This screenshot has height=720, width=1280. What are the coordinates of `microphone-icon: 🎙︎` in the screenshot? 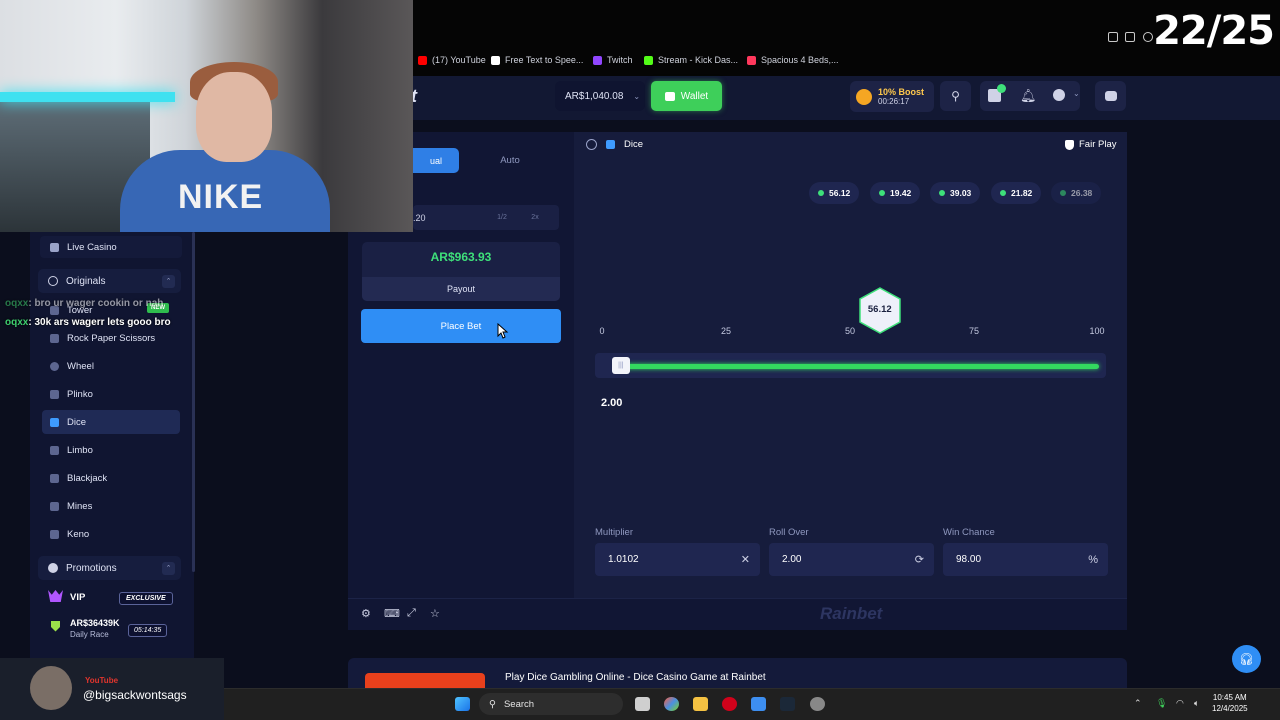 It's located at (1161, 703).